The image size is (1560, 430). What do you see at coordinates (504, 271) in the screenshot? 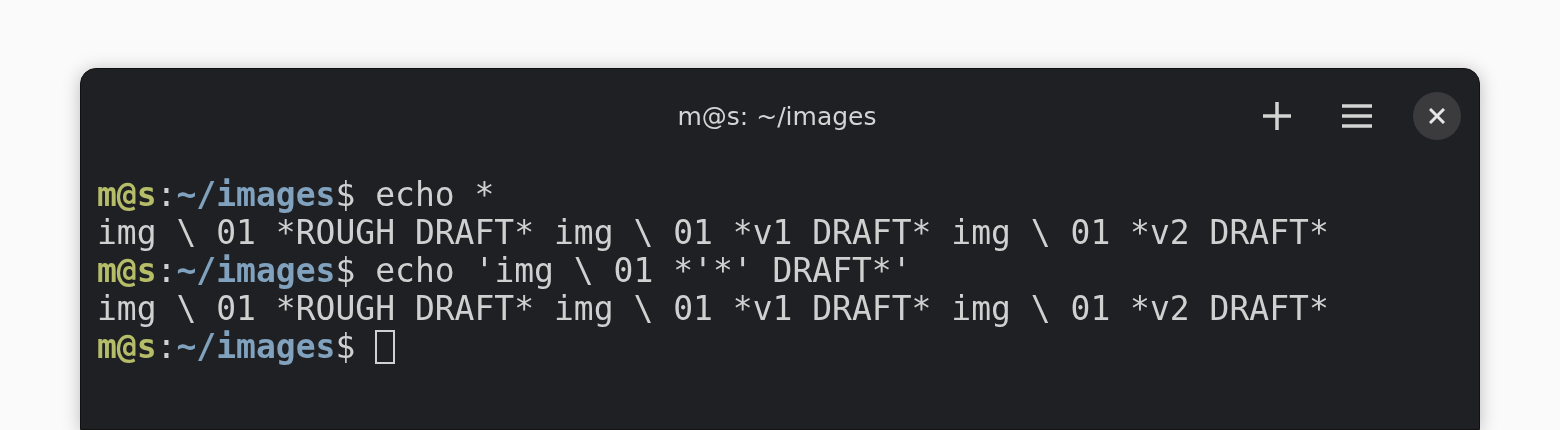
I see `prompt-line: m@s:~/images$ echo 'img \ 01 *'*' DRAFT*'` at bounding box center [504, 271].